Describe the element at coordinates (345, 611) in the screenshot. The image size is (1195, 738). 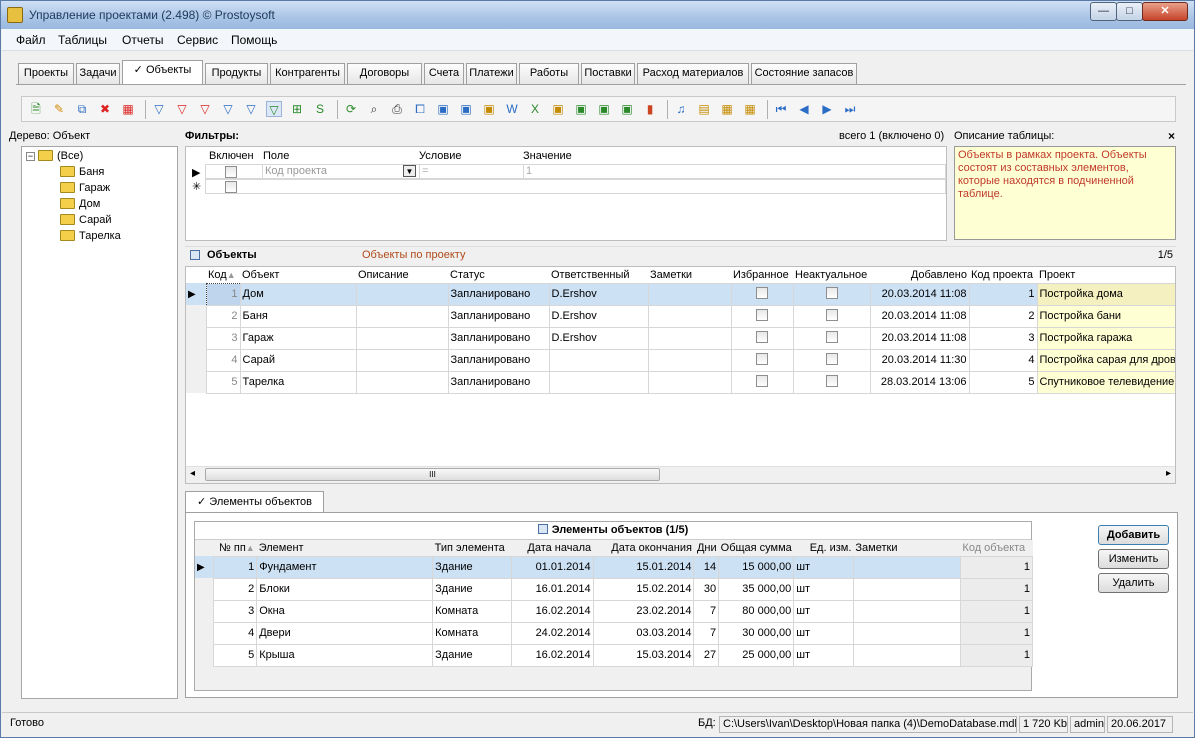
I see `cell-element: Окна` at that location.